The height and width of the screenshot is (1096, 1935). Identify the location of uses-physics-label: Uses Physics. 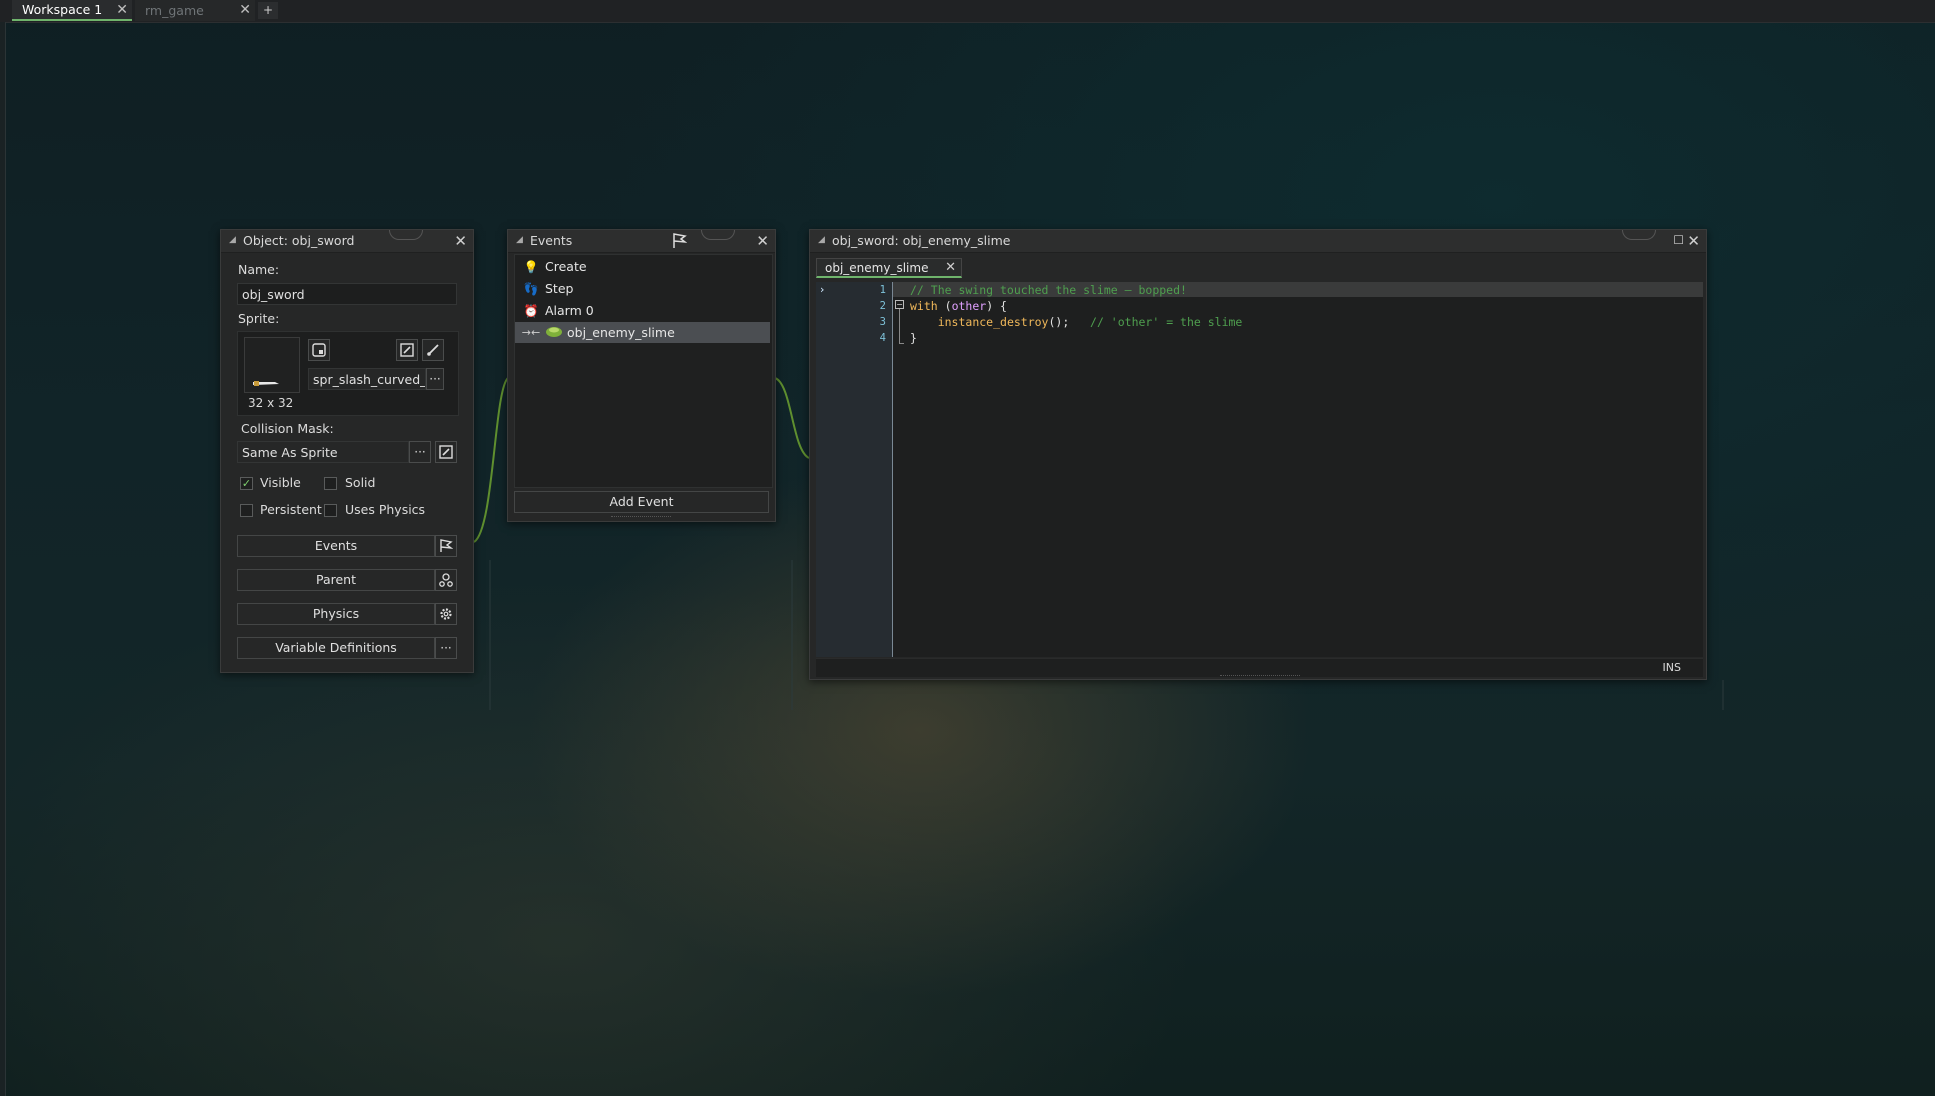
(385, 509).